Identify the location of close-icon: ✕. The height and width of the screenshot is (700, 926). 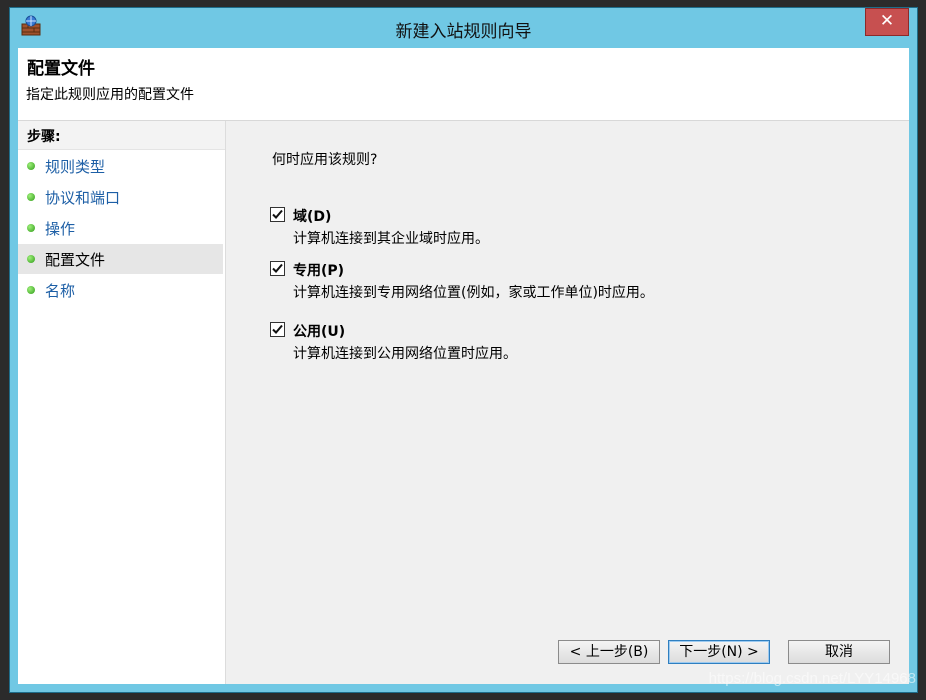
(887, 21).